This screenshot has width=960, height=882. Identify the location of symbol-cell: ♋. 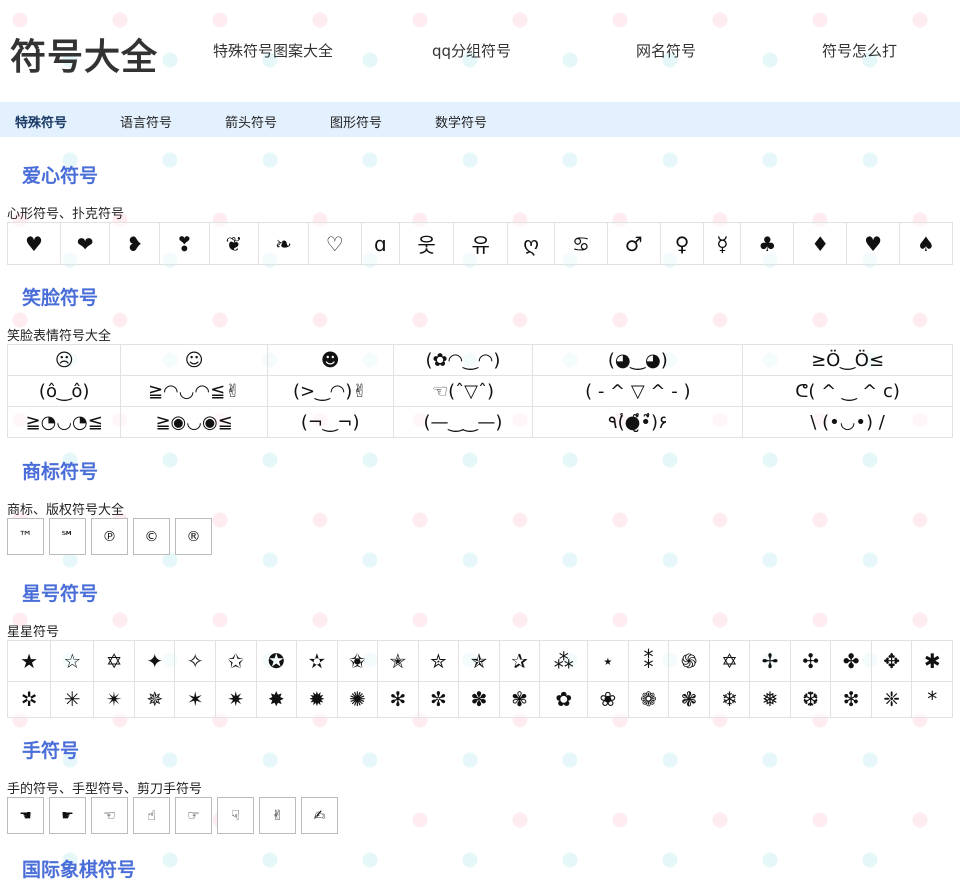
(580, 243).